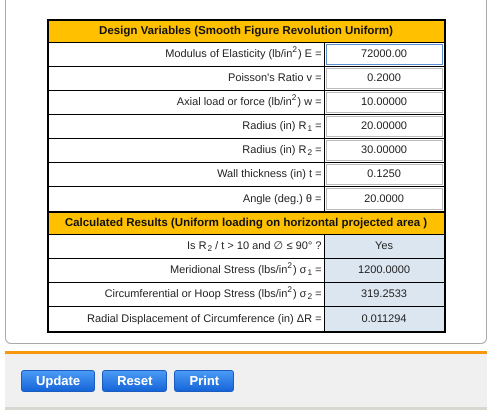 The width and height of the screenshot is (492, 416). What do you see at coordinates (384, 319) in the screenshot?
I see `result-value: 0.011294` at bounding box center [384, 319].